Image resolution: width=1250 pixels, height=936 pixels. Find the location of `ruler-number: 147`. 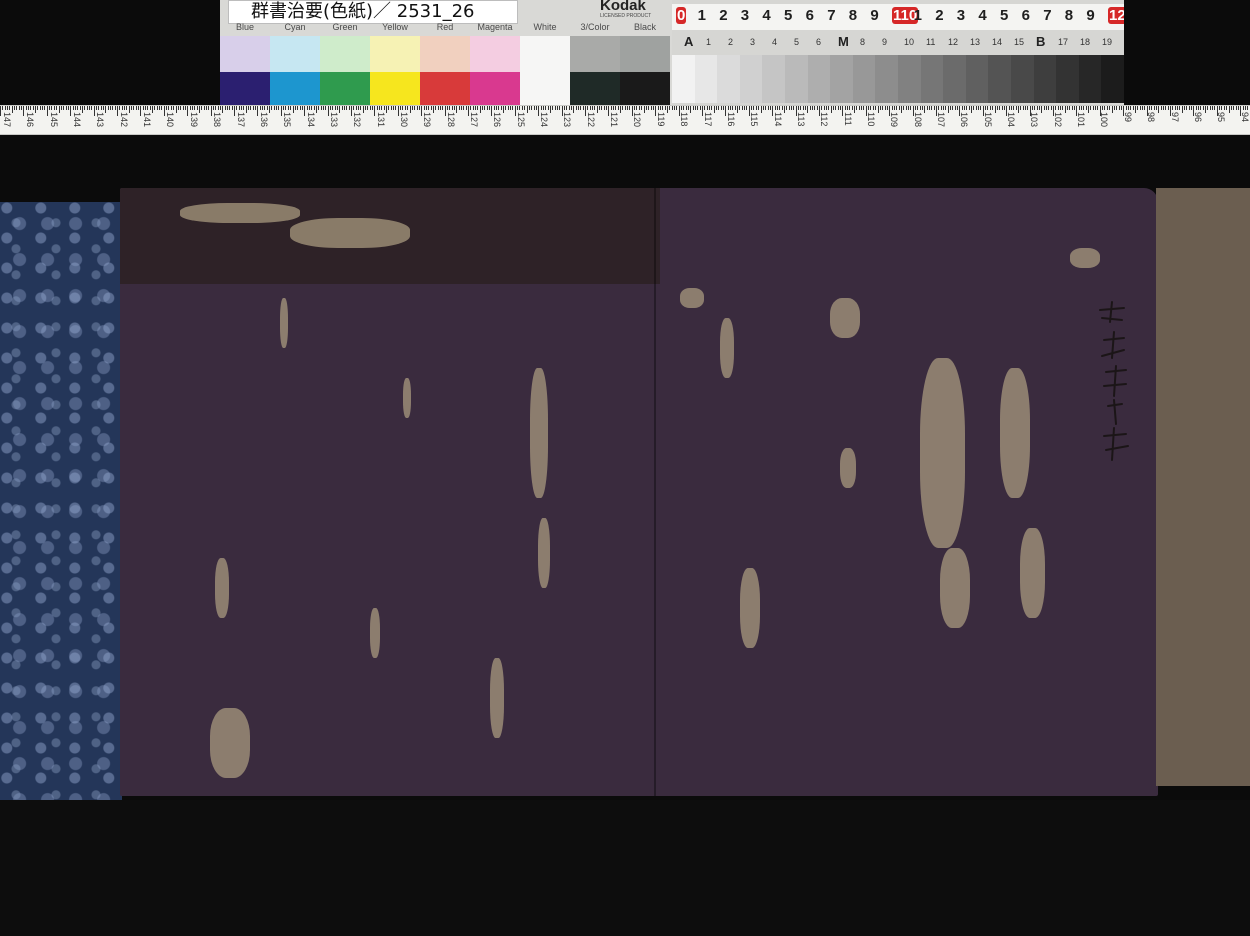

ruler-number: 147 is located at coordinates (7, 120).